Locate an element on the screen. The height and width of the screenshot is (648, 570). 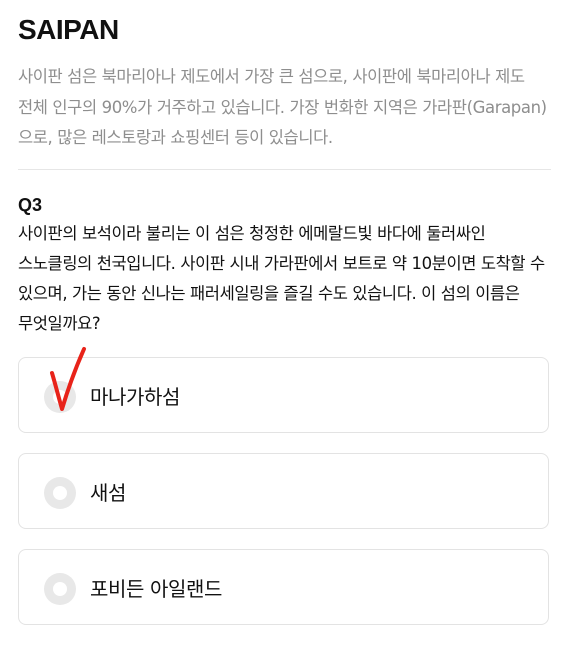
answer-option-label: 새섬 is located at coordinates (108, 493).